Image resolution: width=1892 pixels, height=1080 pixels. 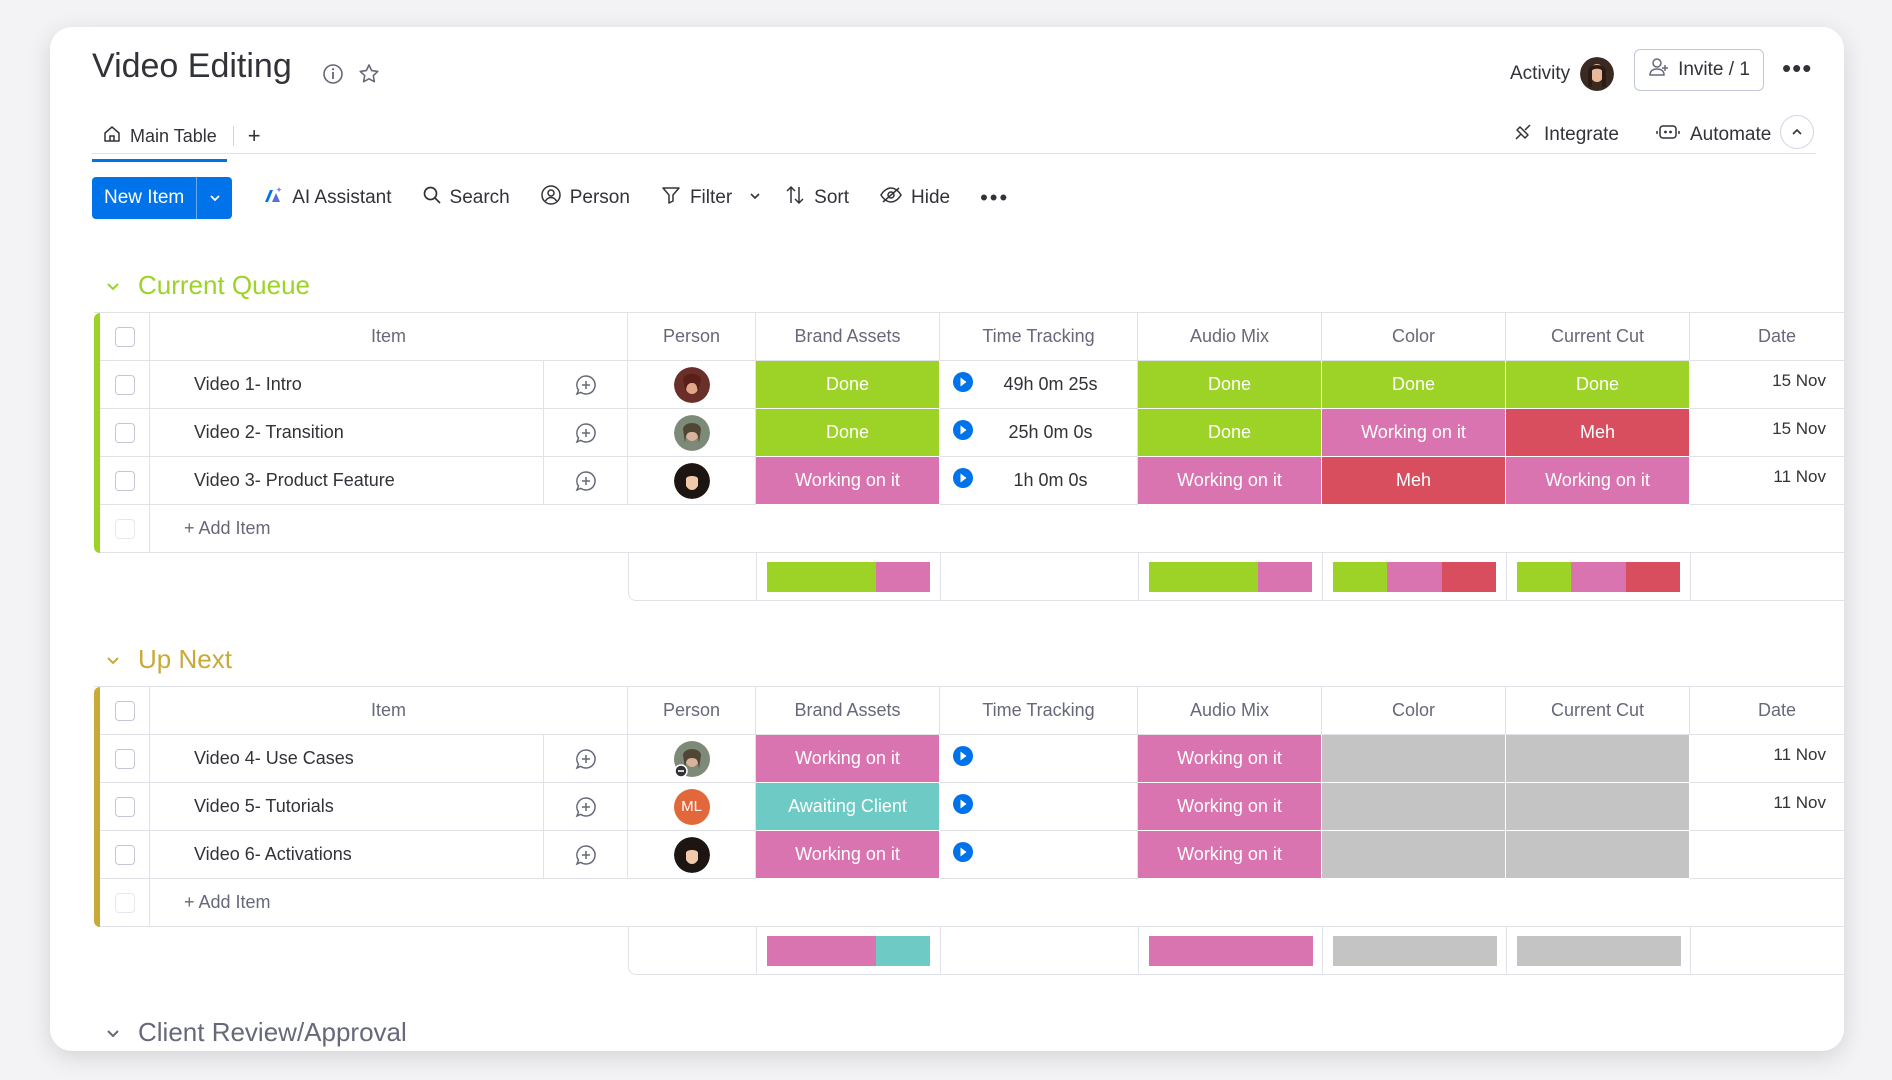 I want to click on group-header-client-review: Client Review/Approval, so click(x=255, y=1032).